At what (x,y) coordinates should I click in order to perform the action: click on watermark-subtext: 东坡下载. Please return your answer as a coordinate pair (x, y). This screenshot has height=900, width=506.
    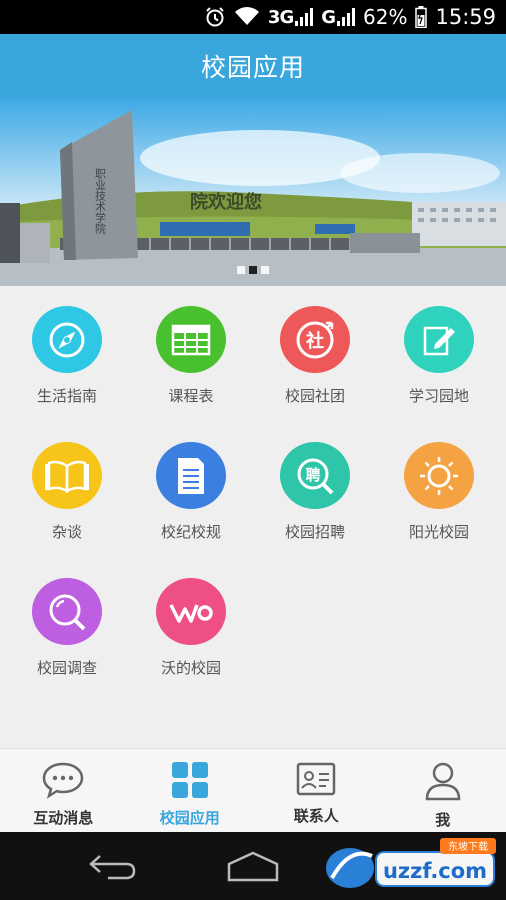
    Looking at the image, I should click on (468, 846).